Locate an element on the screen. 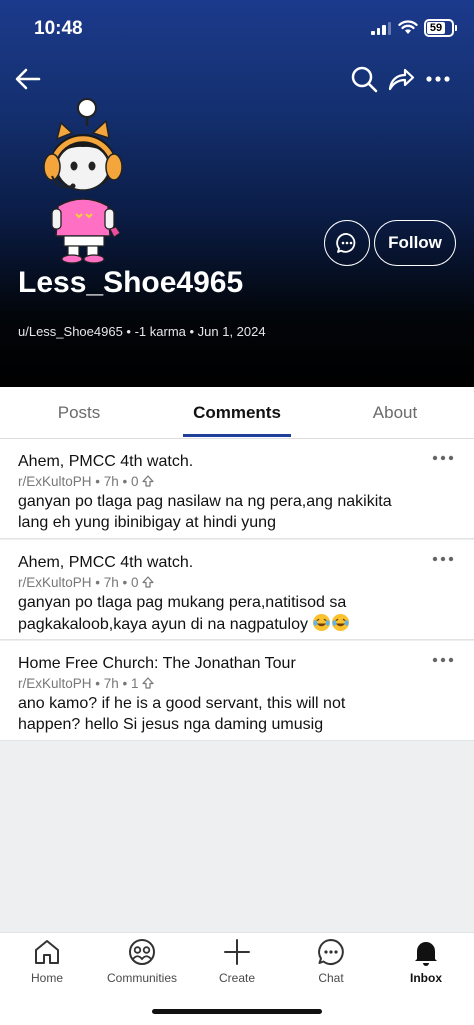 This screenshot has width=474, height=1025. nav-inbox-label: Inbox is located at coordinates (426, 978).